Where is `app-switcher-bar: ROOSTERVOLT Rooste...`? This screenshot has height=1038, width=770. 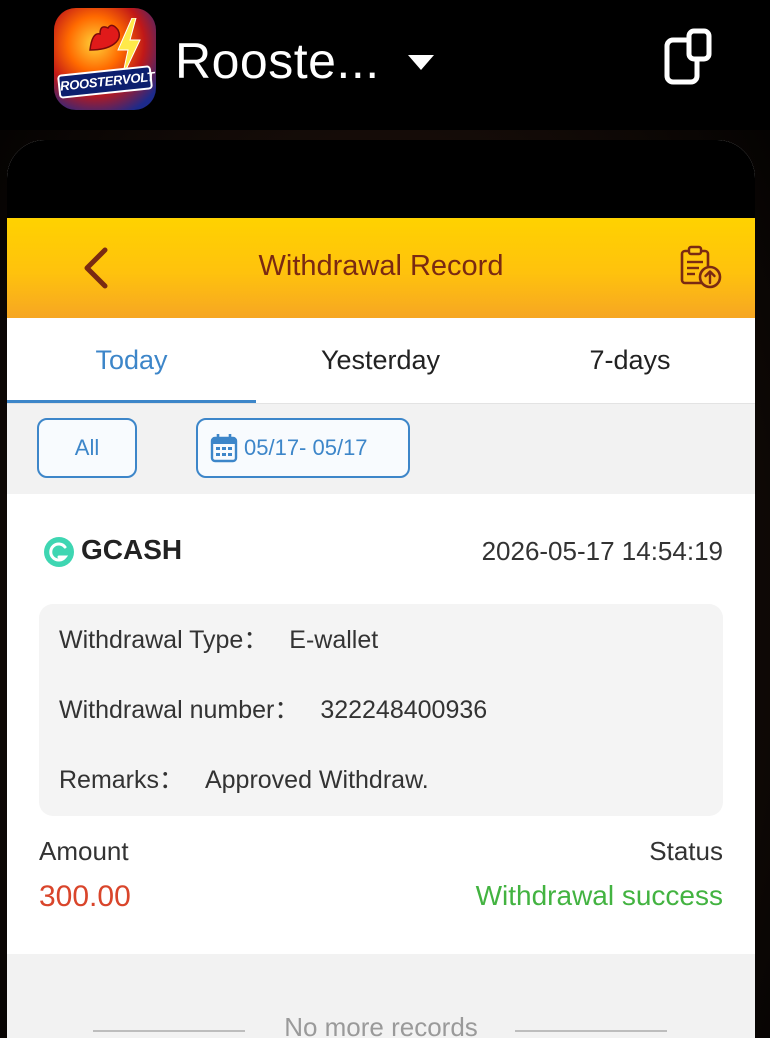
app-switcher-bar: ROOSTERVOLT Rooste... is located at coordinates (385, 65).